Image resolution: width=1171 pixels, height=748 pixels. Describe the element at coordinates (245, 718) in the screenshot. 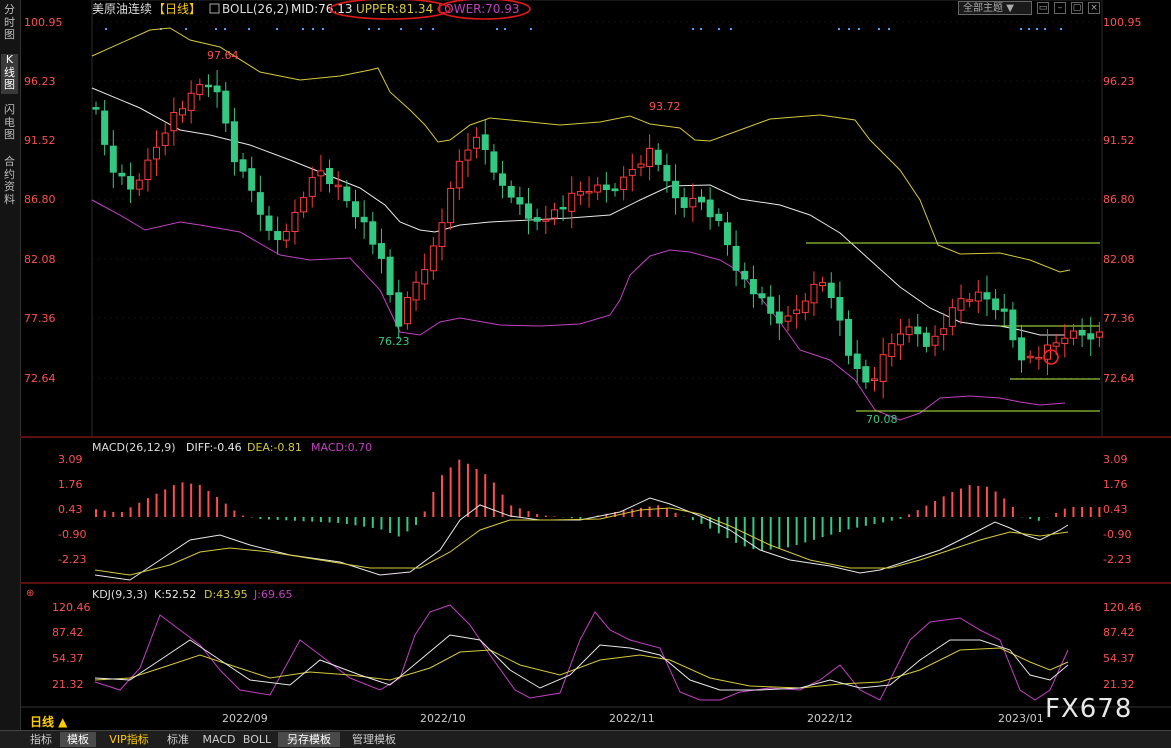

I see `date-label: 2022/09` at that location.